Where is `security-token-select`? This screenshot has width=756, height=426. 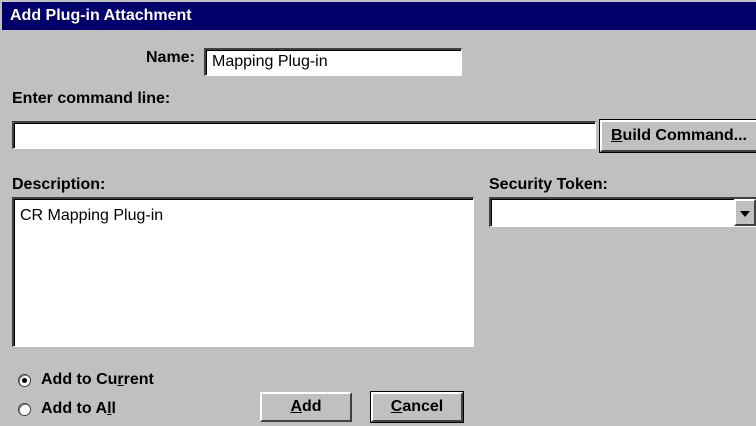
security-token-select is located at coordinates (622, 212).